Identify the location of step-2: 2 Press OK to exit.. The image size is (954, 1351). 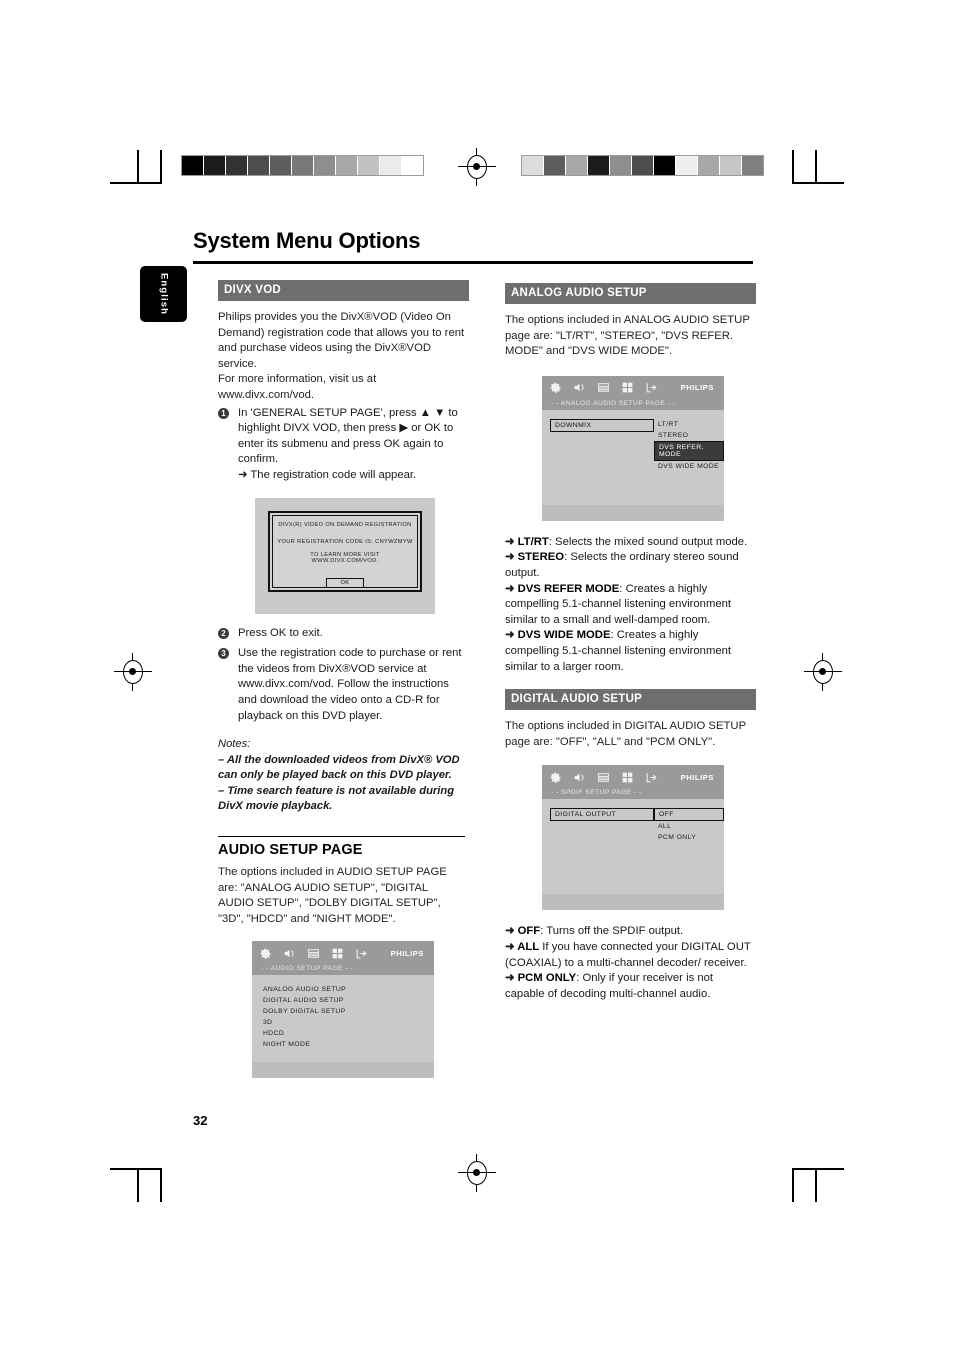
(341, 634).